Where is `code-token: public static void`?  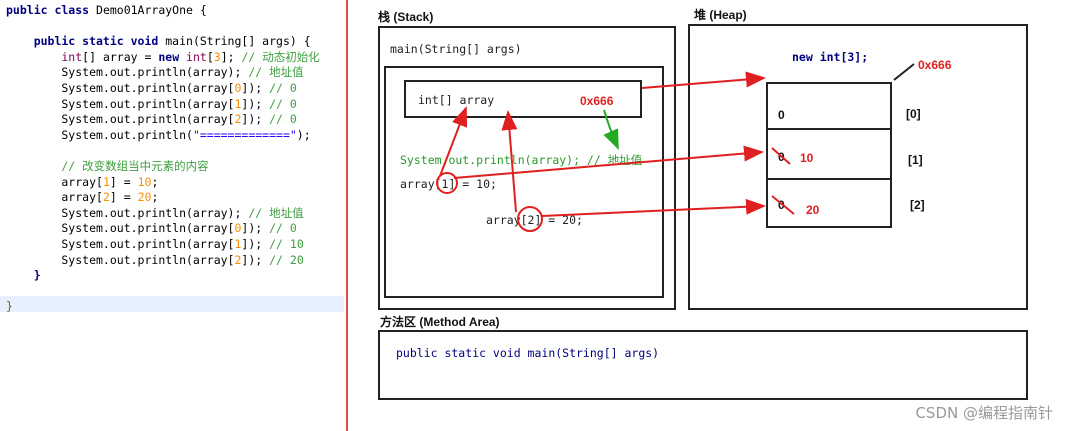 code-token: public static void is located at coordinates (86, 41).